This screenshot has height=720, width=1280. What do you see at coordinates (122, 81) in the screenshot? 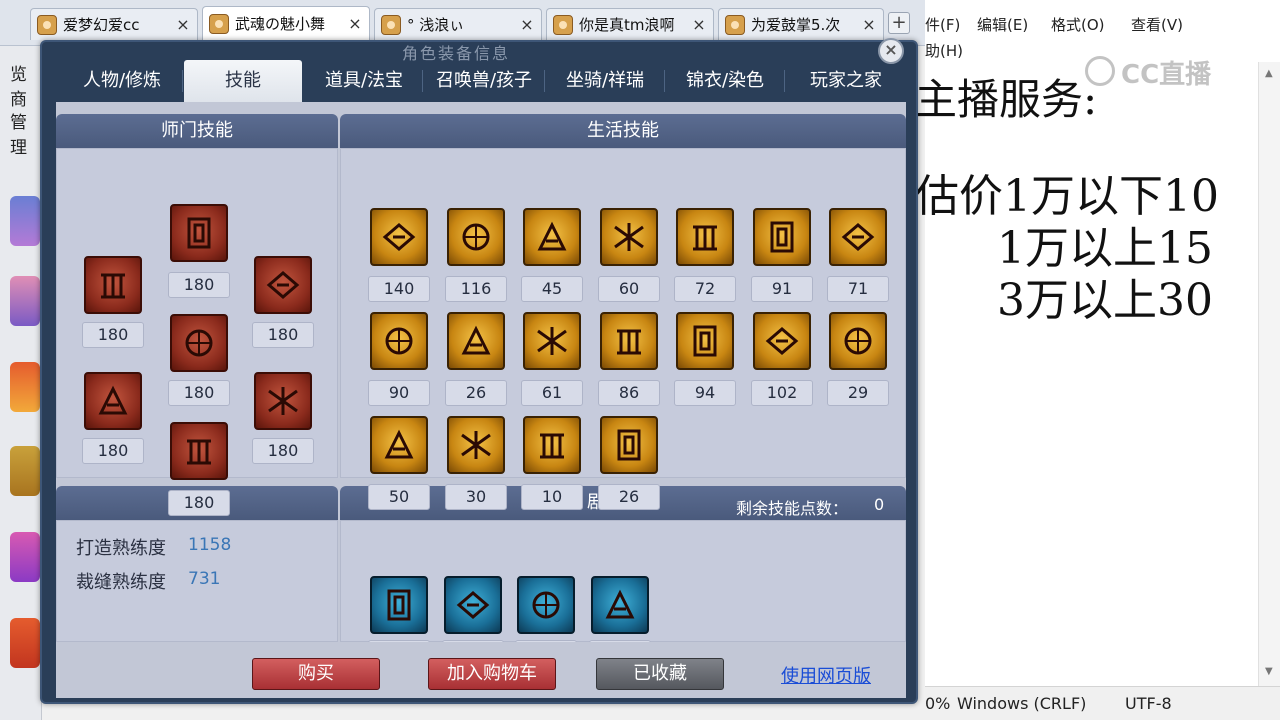
I see `tab-character: 人物/修炼` at bounding box center [122, 81].